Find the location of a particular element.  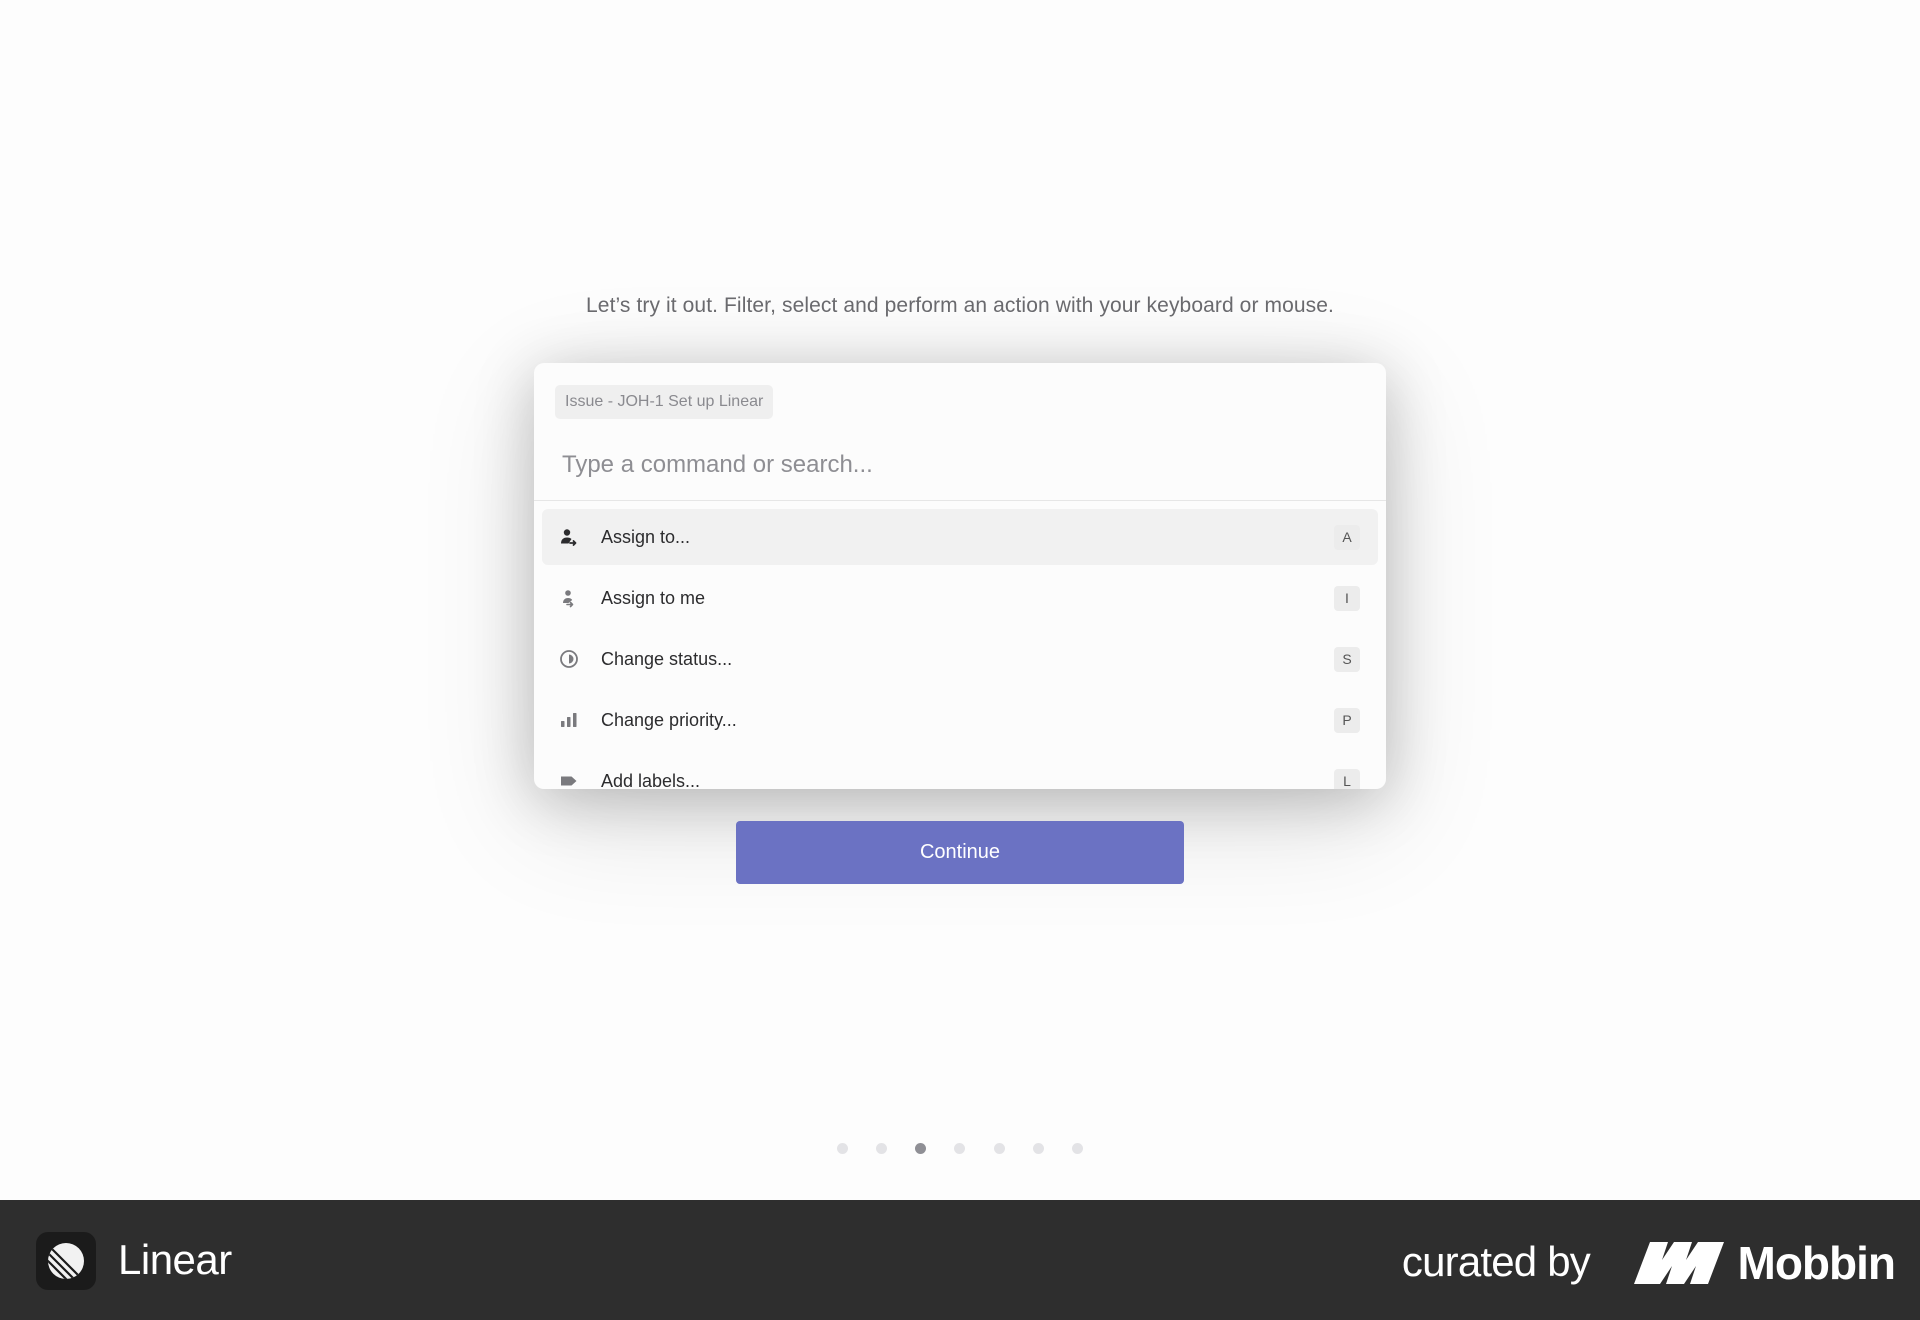

mobbin-mark-icon is located at coordinates (1678, 1263).